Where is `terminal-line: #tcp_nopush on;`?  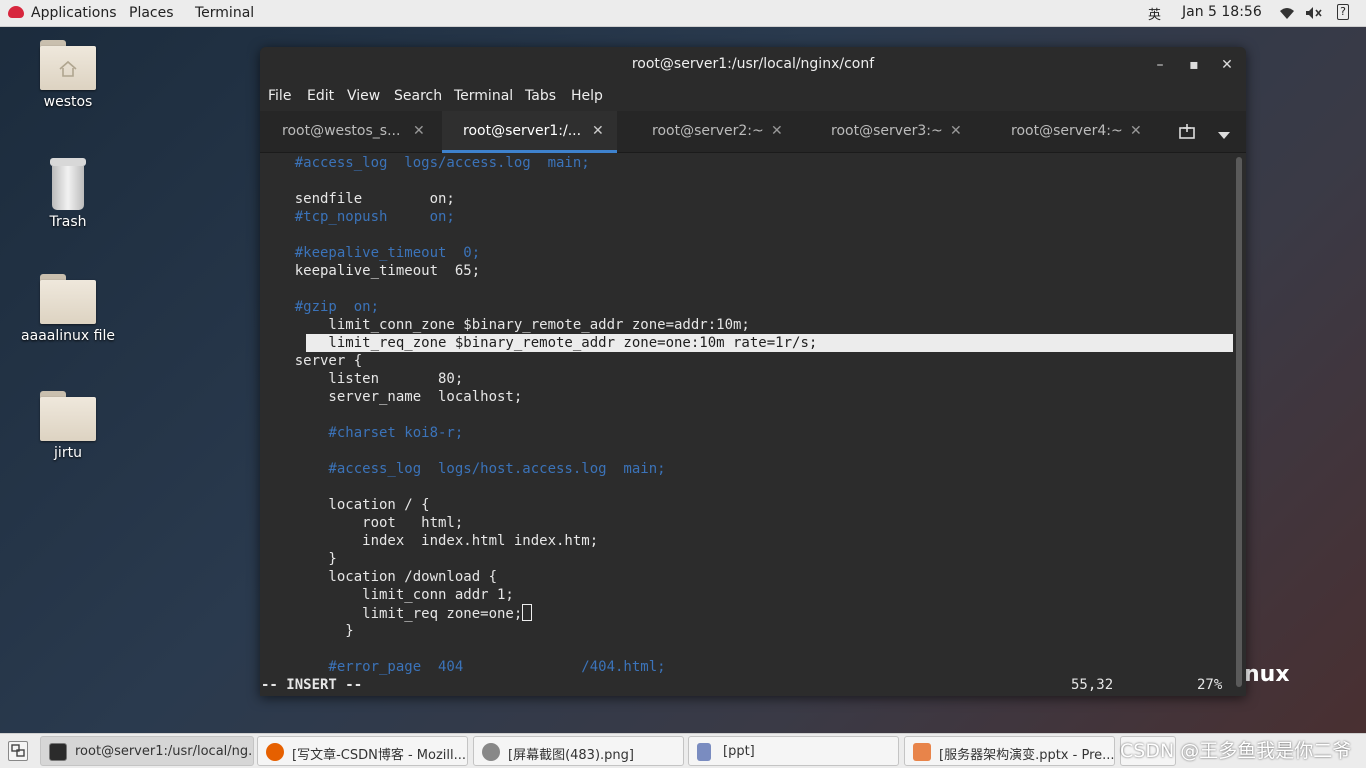
terminal-line: #tcp_nopush on; is located at coordinates (358, 217).